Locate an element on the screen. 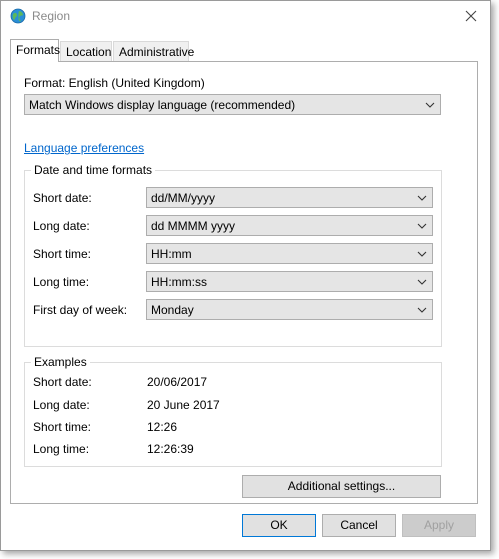 The width and height of the screenshot is (499, 559). tab-administrative: Administrative is located at coordinates (153, 51).